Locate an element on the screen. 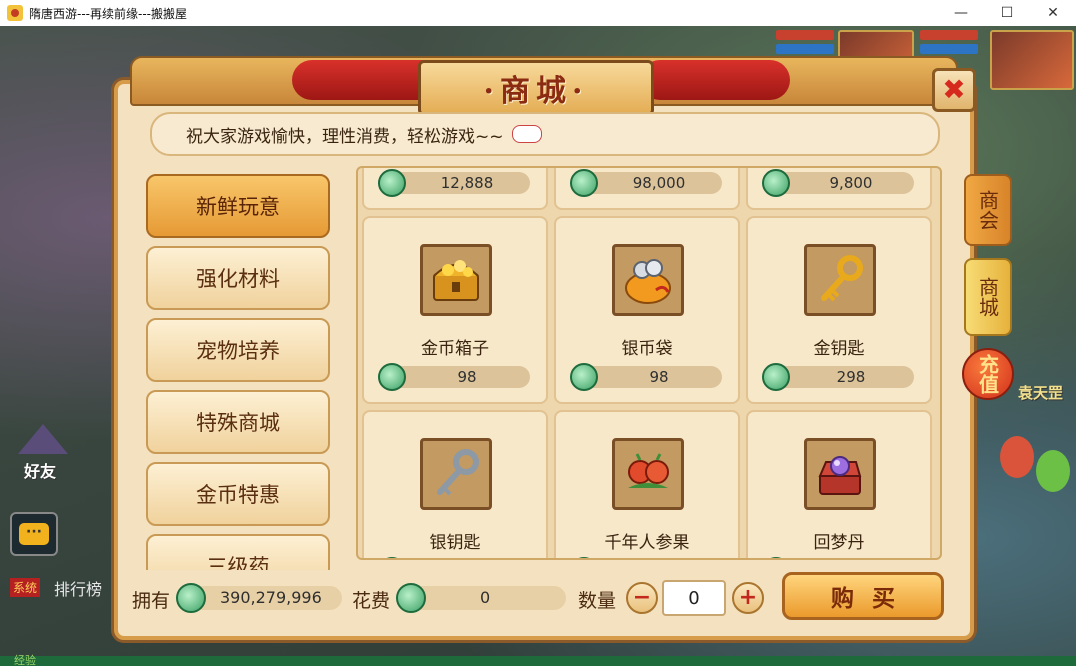 The width and height of the screenshot is (1076, 666). category-tier3-potions: 三级药 is located at coordinates (238, 552).